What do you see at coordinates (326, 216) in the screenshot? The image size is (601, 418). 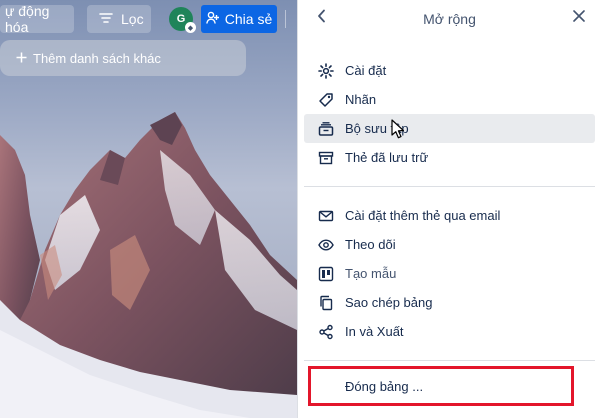 I see `email-icon` at bounding box center [326, 216].